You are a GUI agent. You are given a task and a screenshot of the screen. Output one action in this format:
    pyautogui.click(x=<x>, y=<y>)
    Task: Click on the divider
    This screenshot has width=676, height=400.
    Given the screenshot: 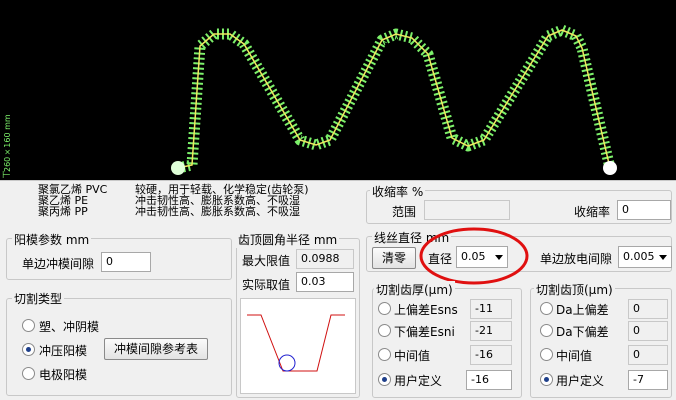 What is the action you would take?
    pyautogui.click(x=338, y=180)
    